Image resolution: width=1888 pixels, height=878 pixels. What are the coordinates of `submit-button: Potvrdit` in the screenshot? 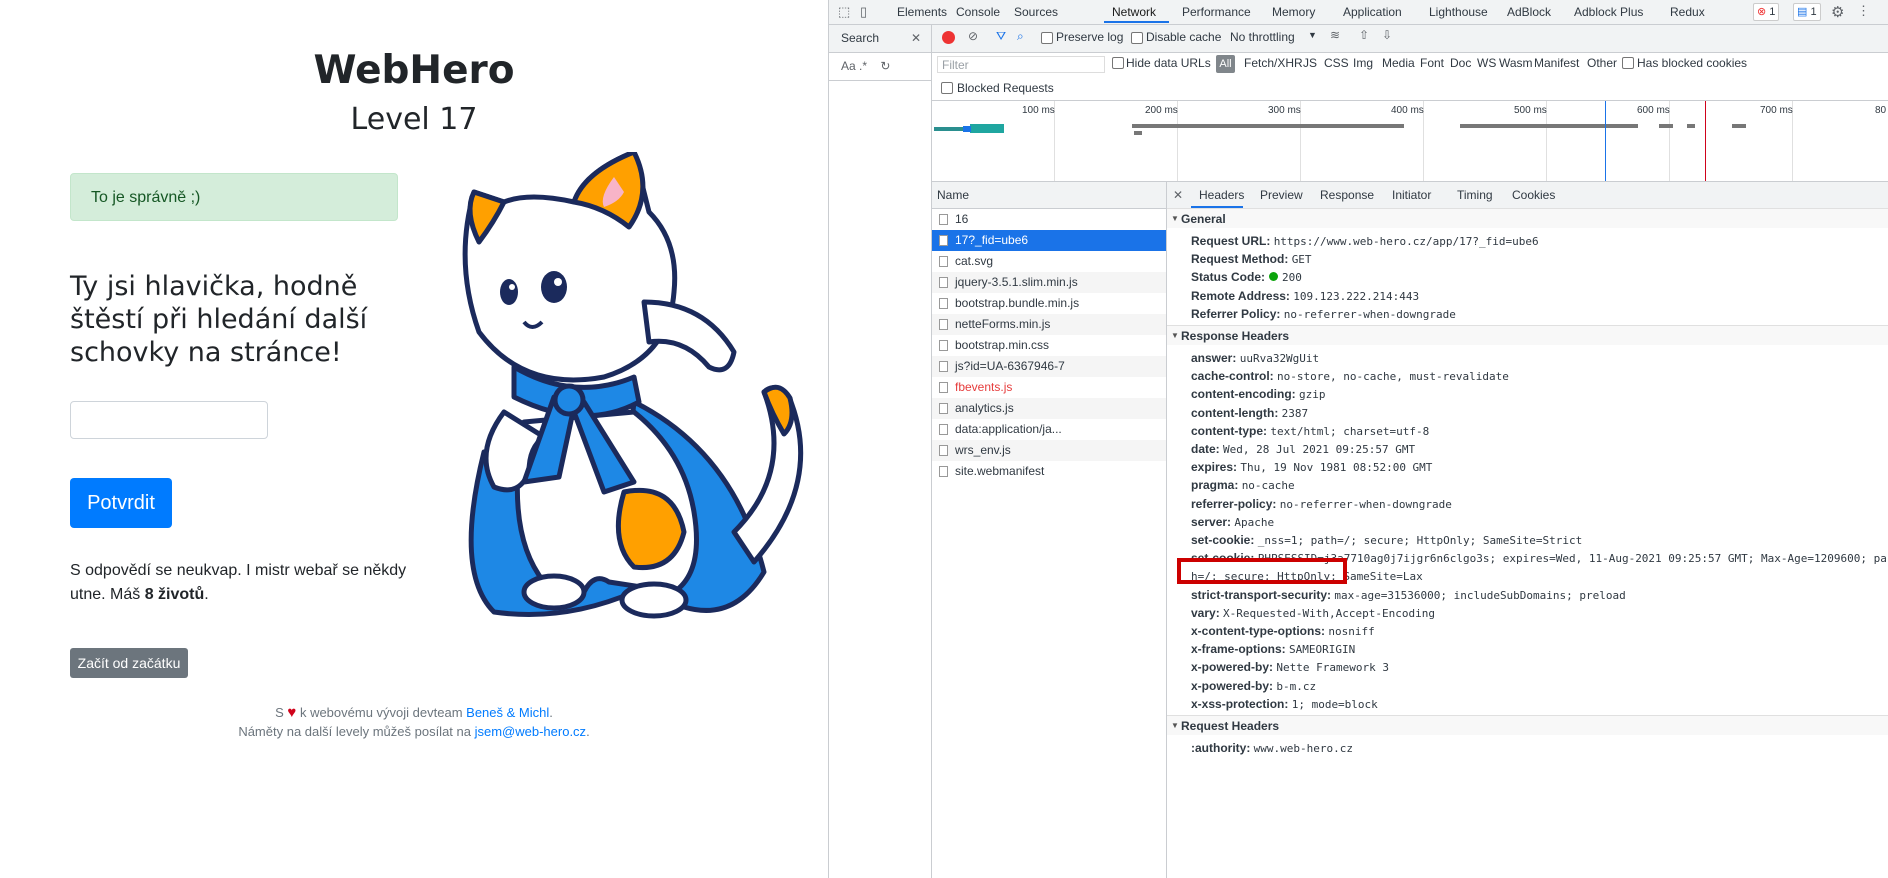 It's located at (121, 503).